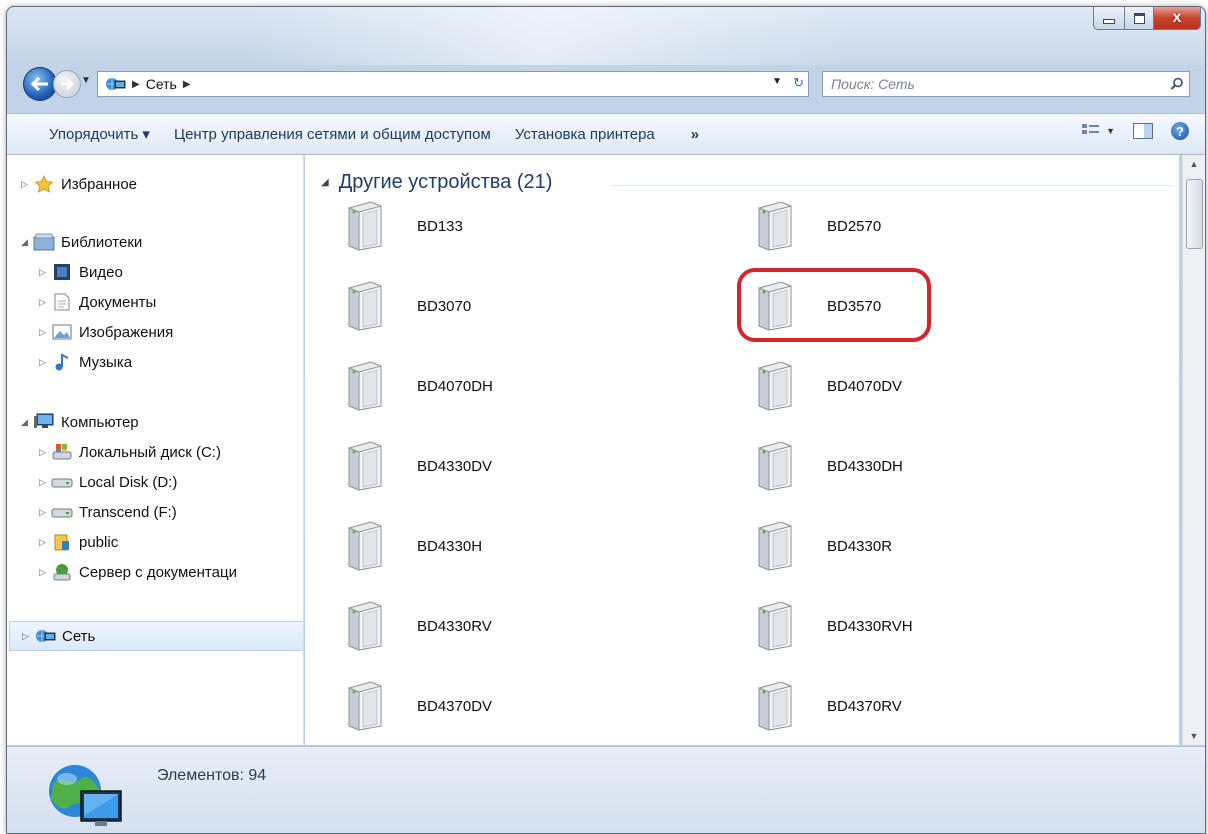 The height and width of the screenshot is (834, 1208). Describe the element at coordinates (834, 626) in the screenshot. I see `device-item: BD4330RVH` at that location.